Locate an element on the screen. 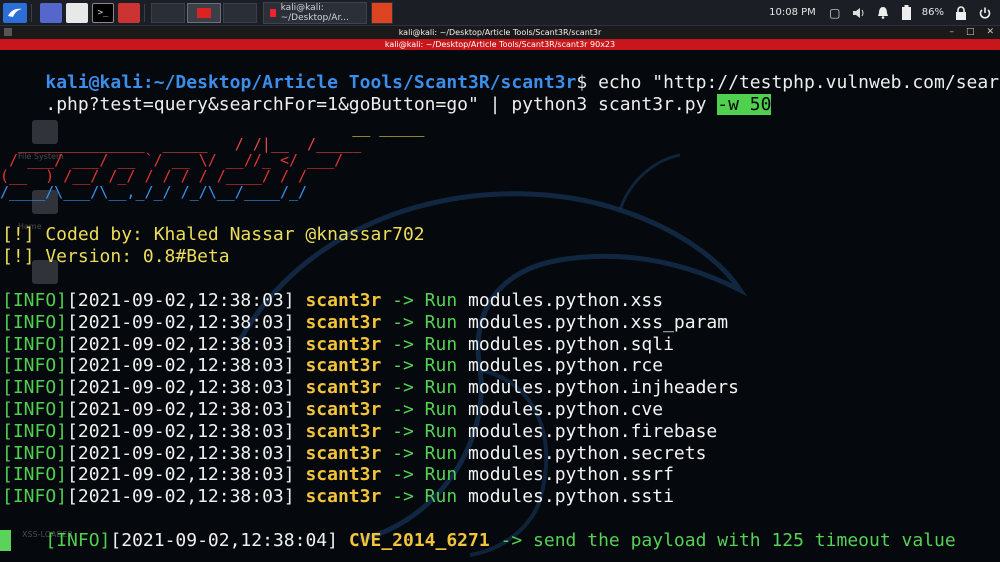  terminal-cursor is located at coordinates (5, 540).